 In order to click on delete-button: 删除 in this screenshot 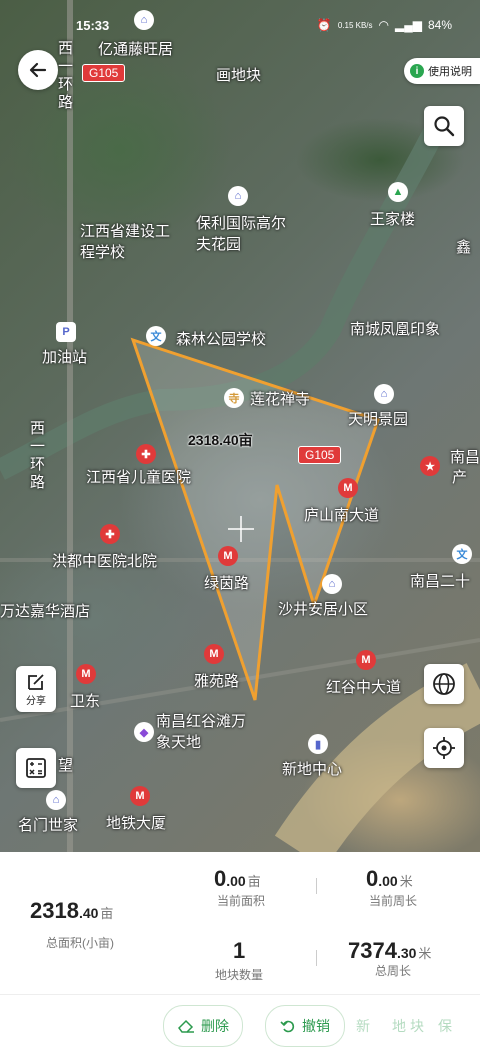, I will do `click(203, 1026)`.